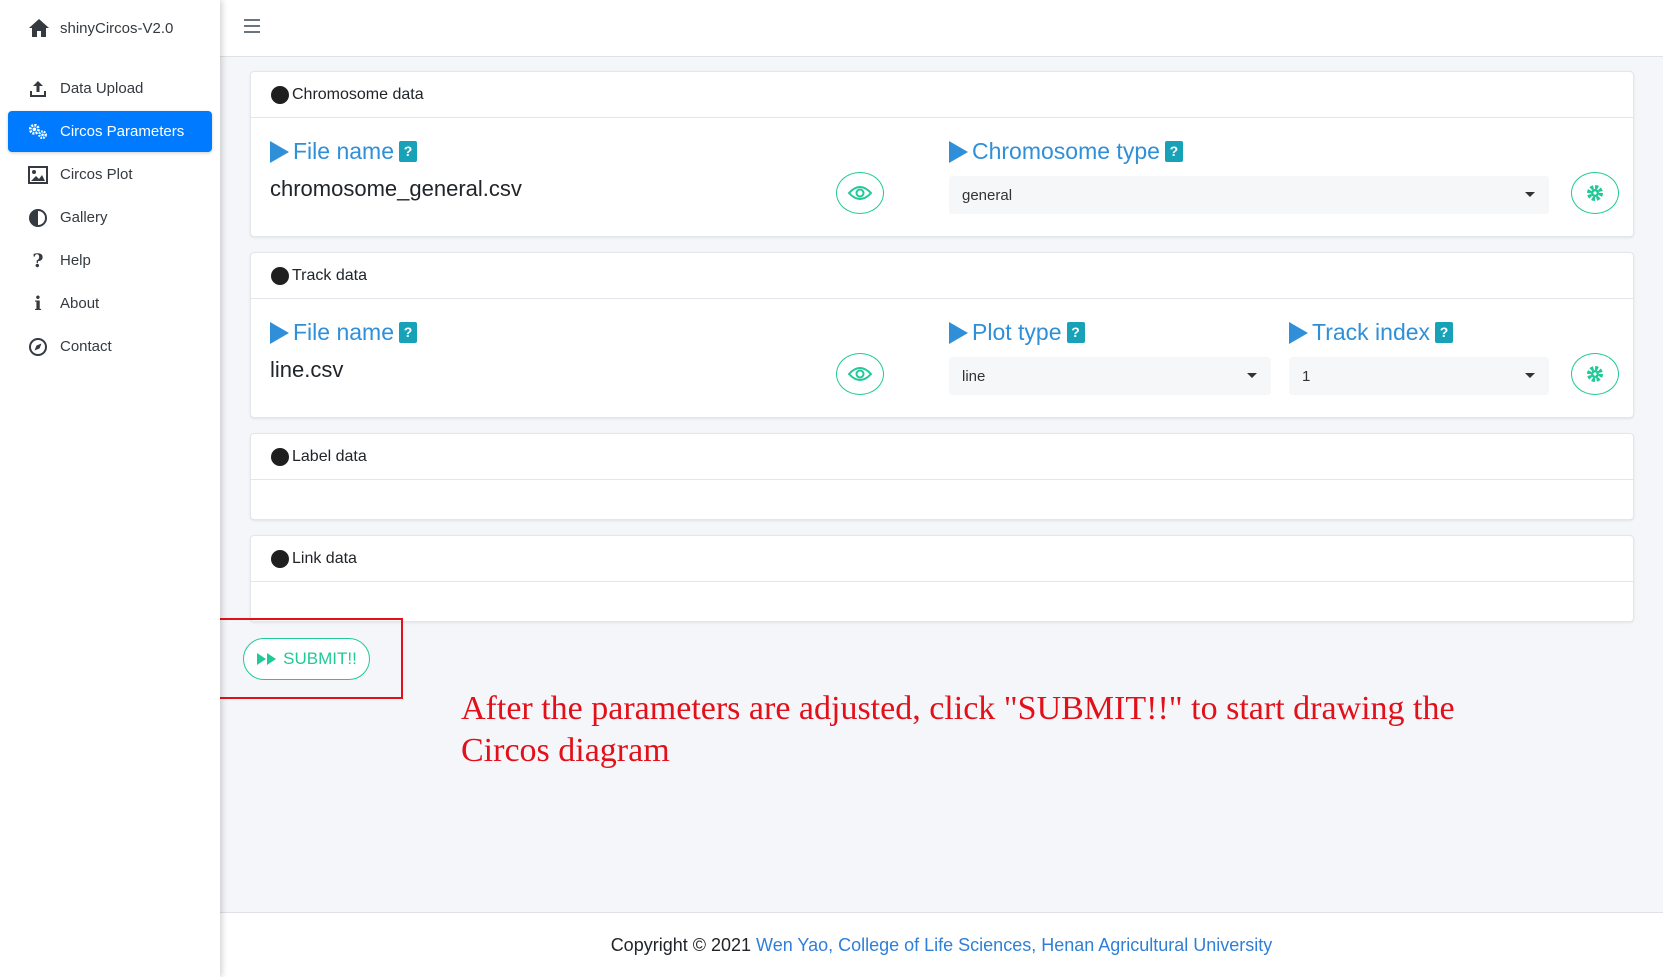  I want to click on sidebar-item-label: Circos Plot, so click(96, 174).